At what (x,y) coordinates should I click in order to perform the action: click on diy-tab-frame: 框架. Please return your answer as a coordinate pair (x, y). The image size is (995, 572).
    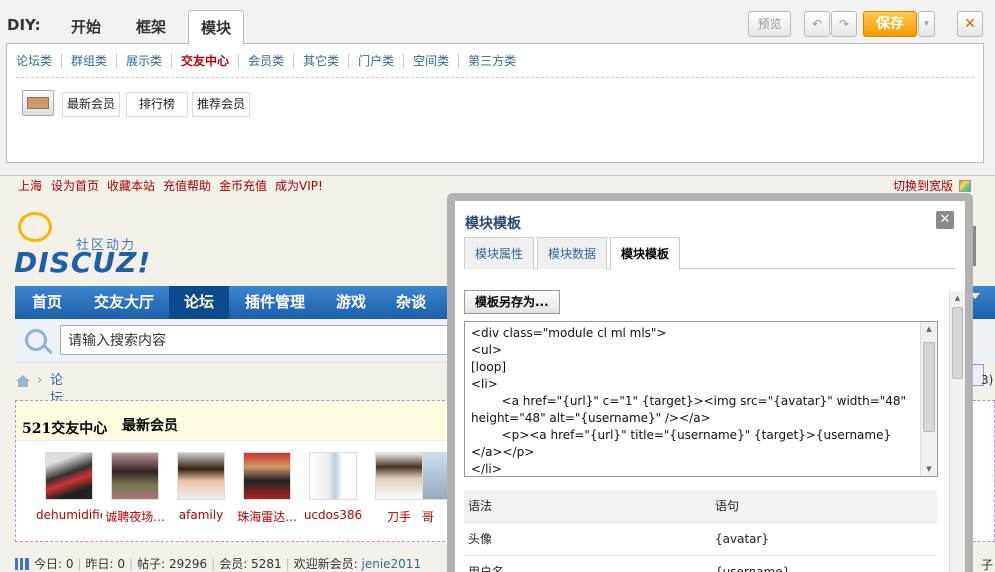
    Looking at the image, I should click on (151, 27).